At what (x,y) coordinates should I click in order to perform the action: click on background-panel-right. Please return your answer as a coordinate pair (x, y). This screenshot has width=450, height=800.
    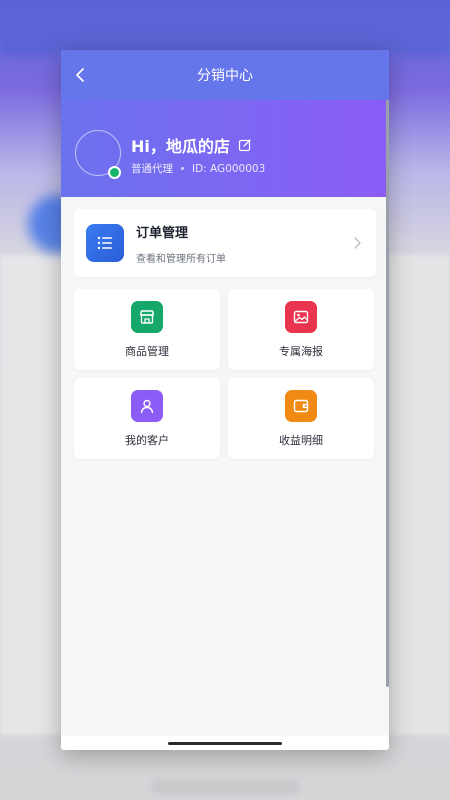
    Looking at the image, I should click on (419, 495).